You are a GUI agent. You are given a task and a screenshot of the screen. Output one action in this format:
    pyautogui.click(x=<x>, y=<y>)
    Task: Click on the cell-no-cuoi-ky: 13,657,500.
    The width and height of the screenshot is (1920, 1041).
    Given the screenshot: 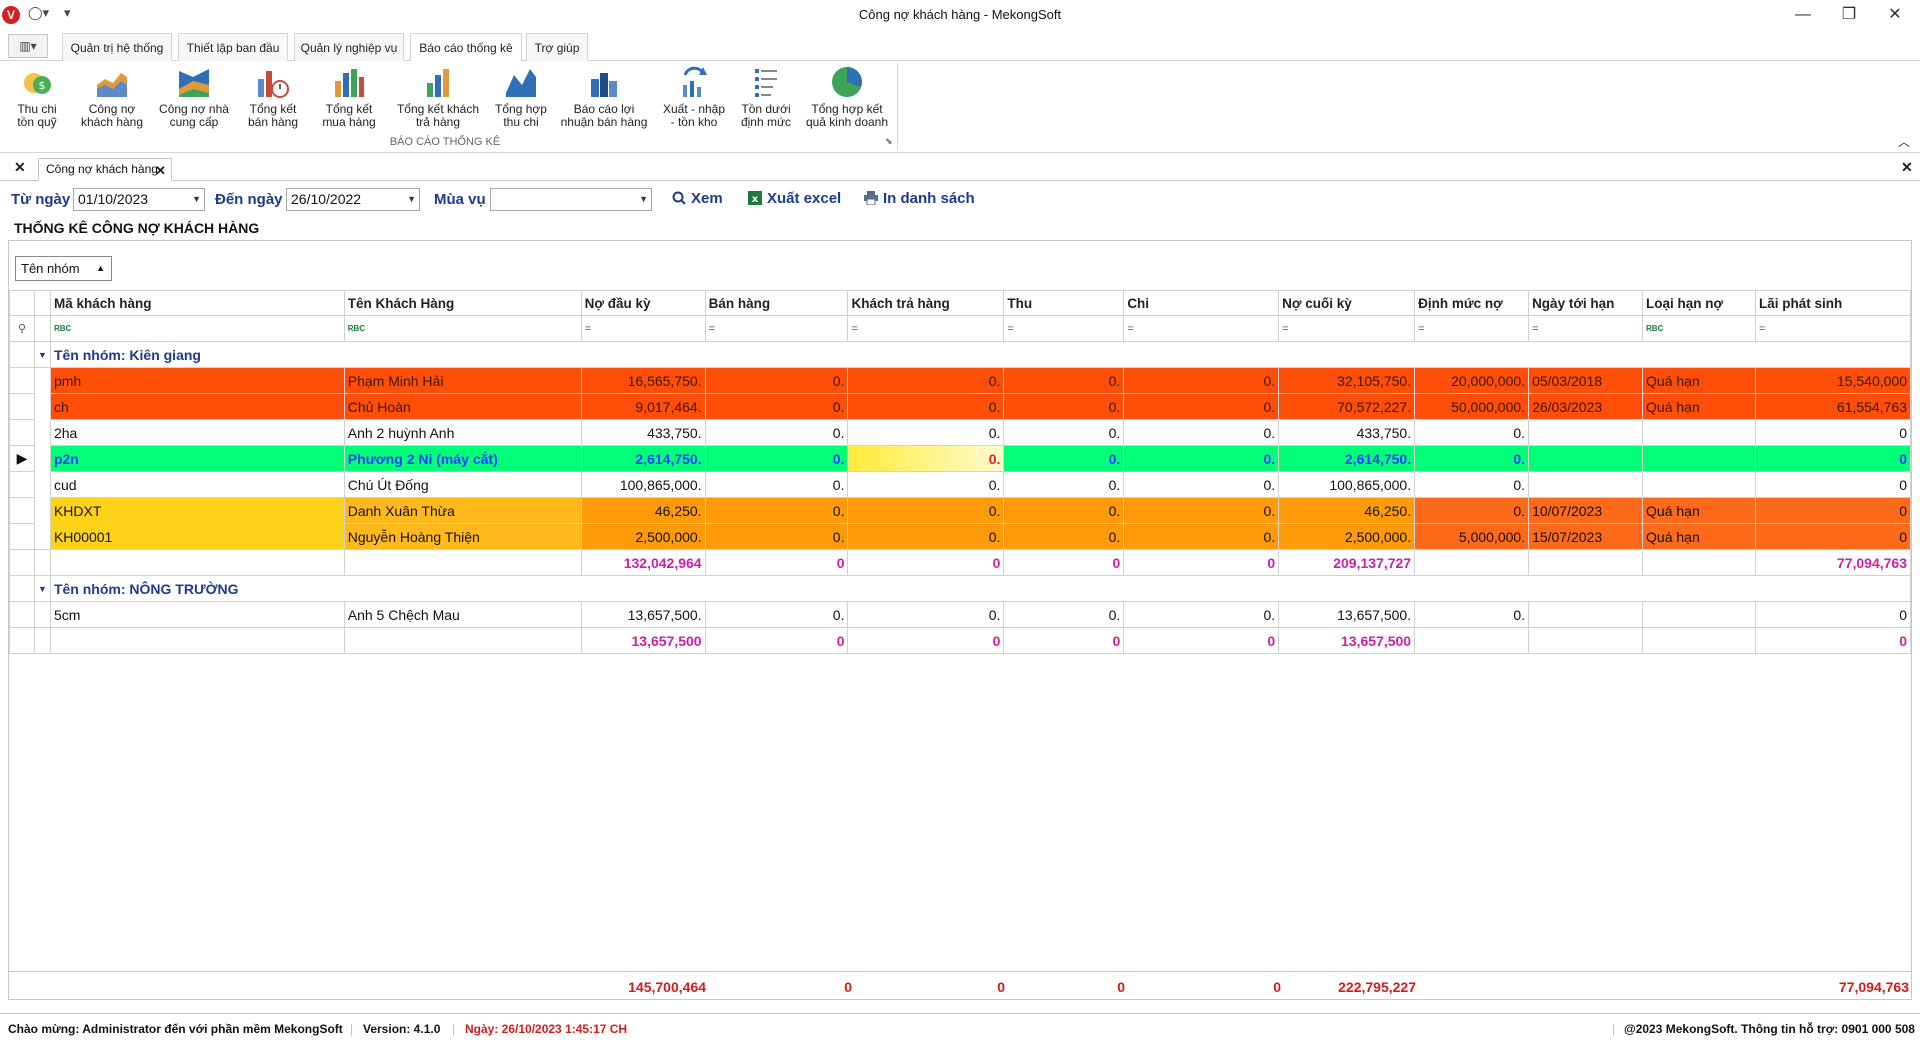 What is the action you would take?
    pyautogui.click(x=1347, y=614)
    